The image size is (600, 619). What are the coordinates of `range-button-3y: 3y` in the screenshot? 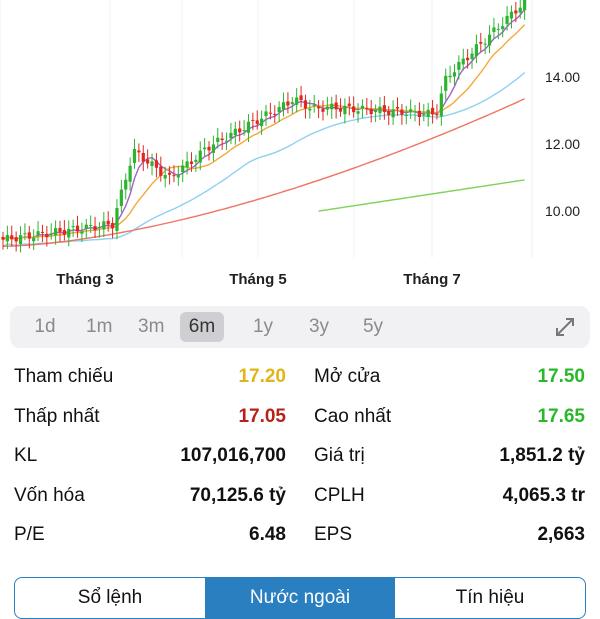 It's located at (319, 327).